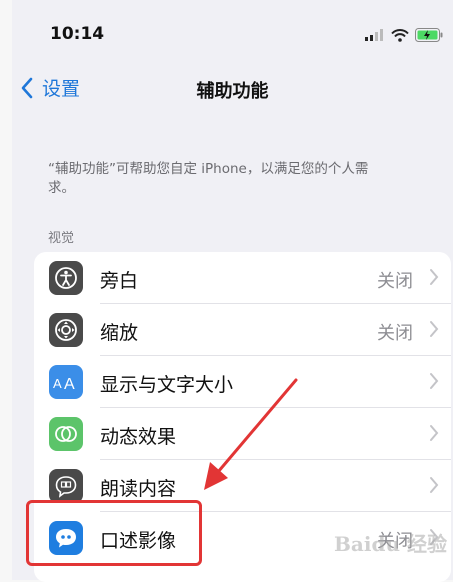 Image resolution: width=453 pixels, height=582 pixels. What do you see at coordinates (390, 544) in the screenshot?
I see `watermark: Baidu 经验` at bounding box center [390, 544].